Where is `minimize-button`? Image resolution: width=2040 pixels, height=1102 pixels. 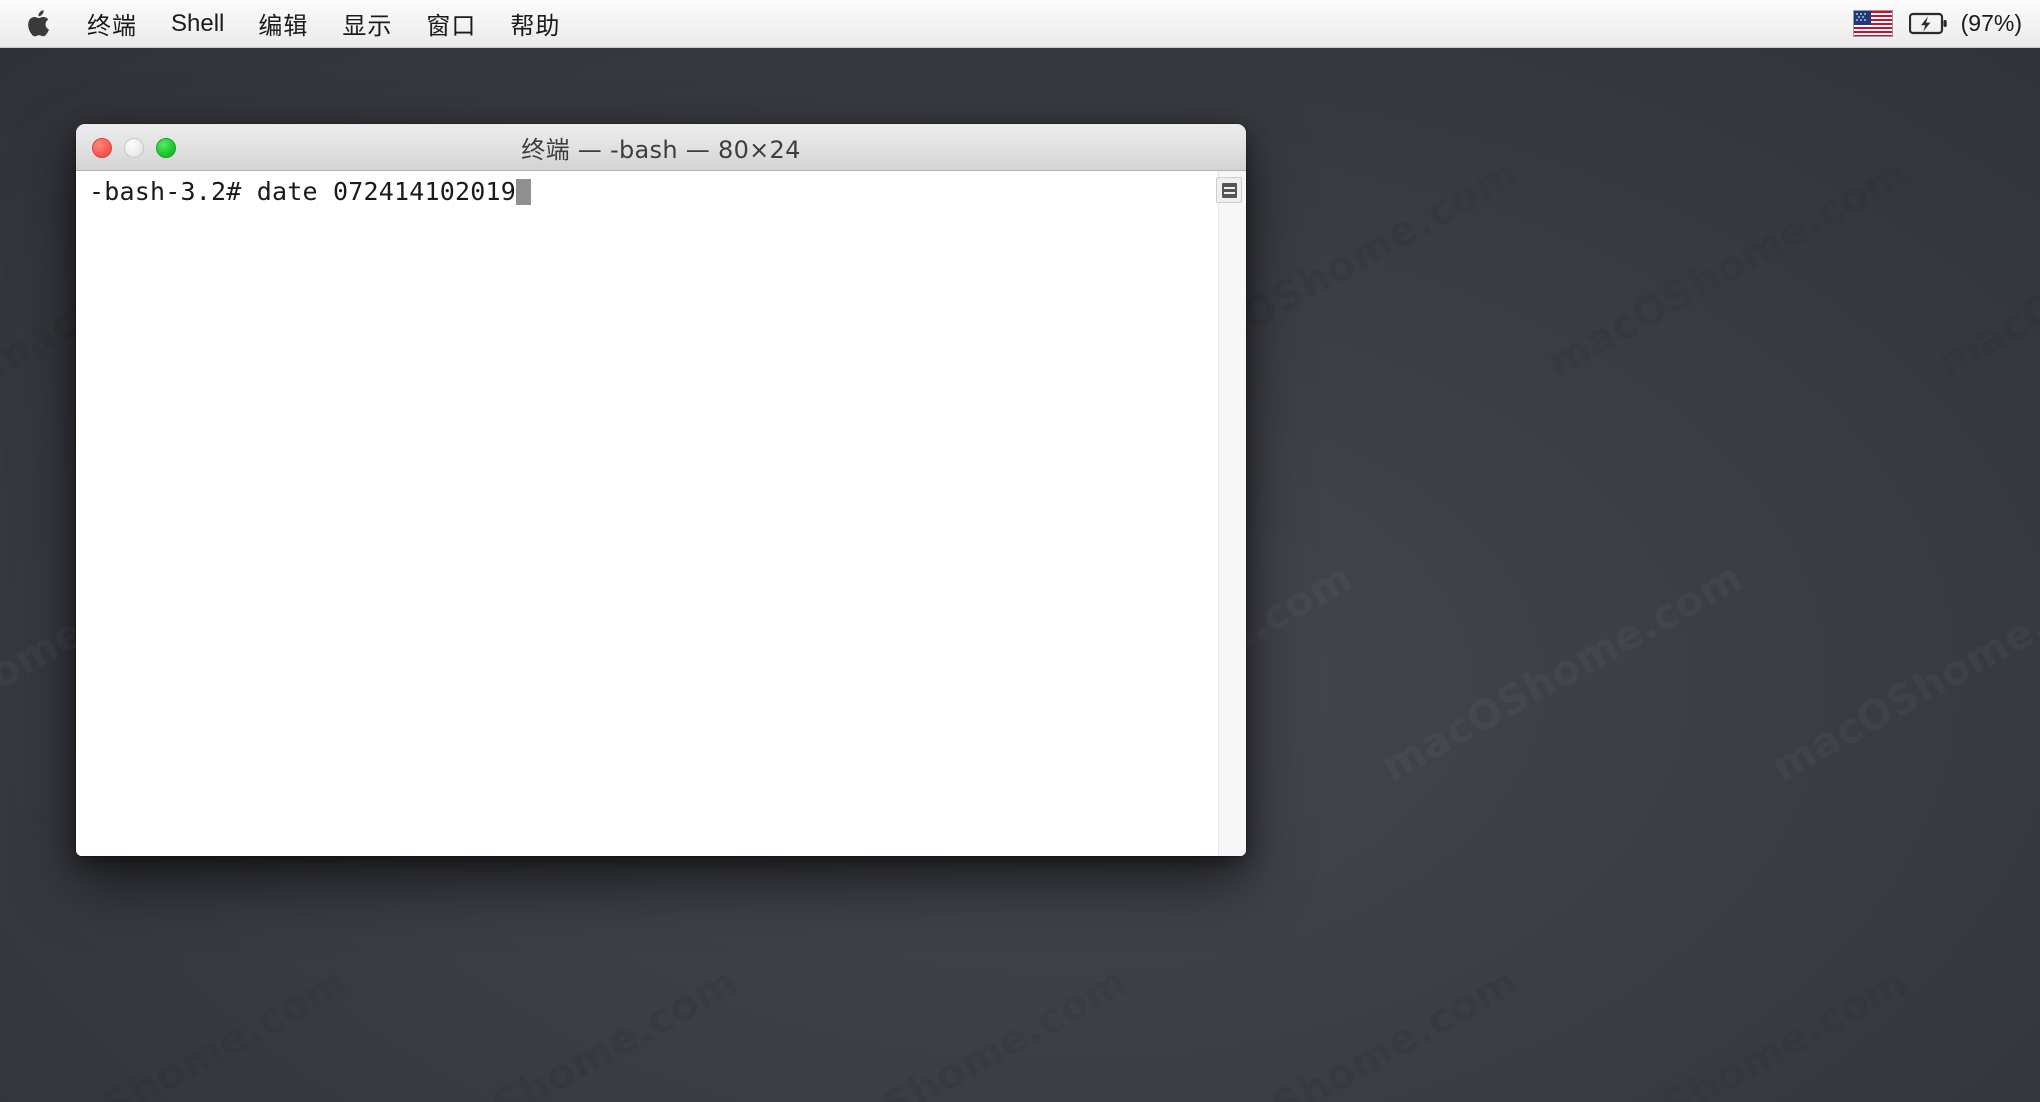 minimize-button is located at coordinates (134, 147).